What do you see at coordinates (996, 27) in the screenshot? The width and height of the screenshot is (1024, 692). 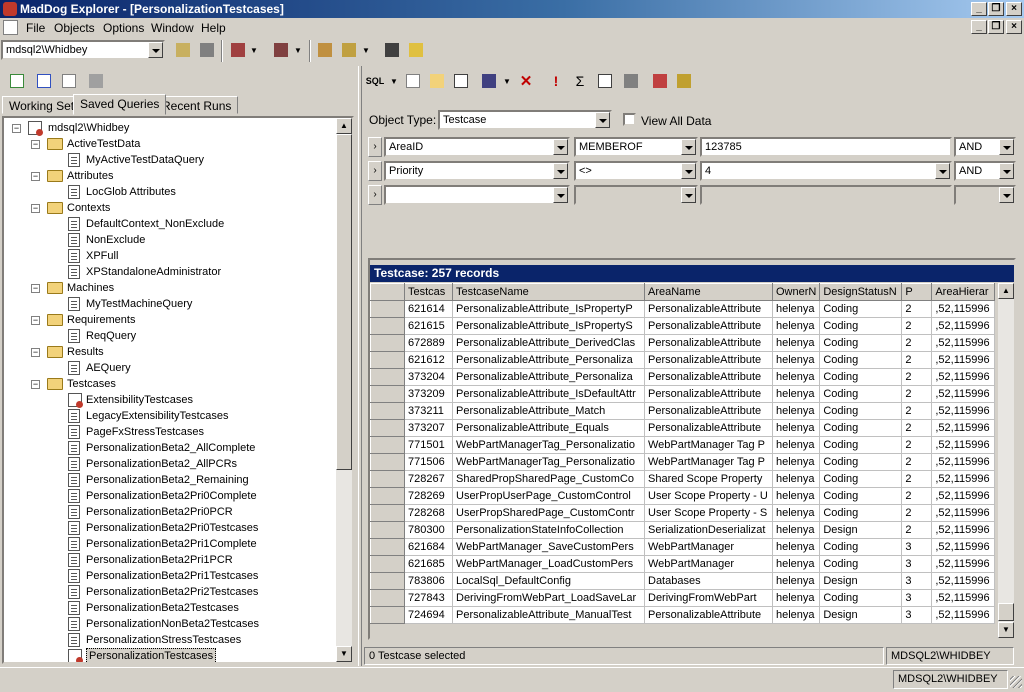 I see `child-restore-icon: ❐` at bounding box center [996, 27].